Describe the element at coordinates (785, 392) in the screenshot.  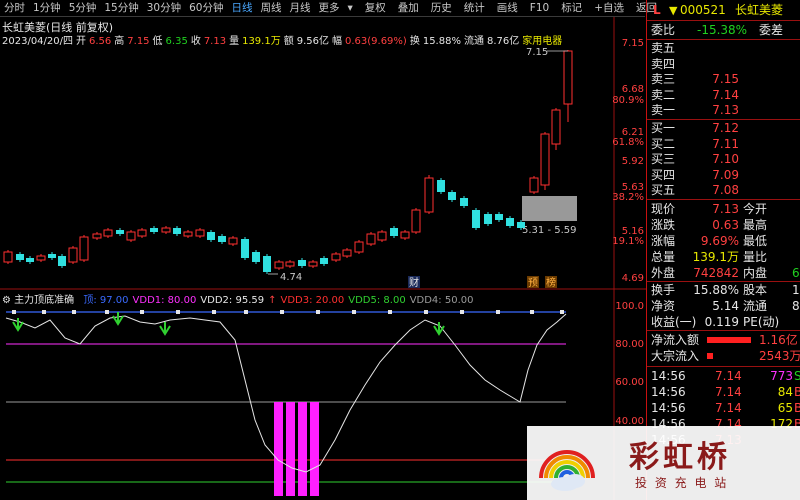
I see `trade-volume: 84` at that location.